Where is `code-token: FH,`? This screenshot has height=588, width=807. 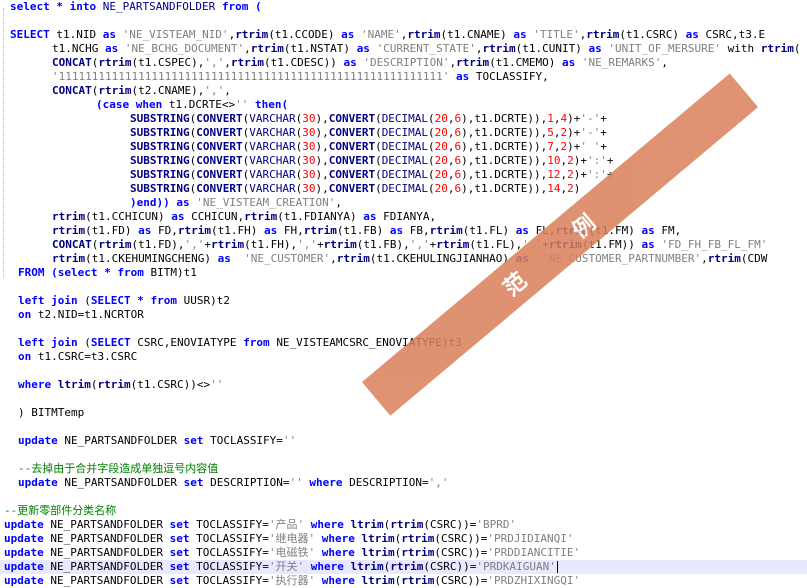 code-token: FH, is located at coordinates (293, 230).